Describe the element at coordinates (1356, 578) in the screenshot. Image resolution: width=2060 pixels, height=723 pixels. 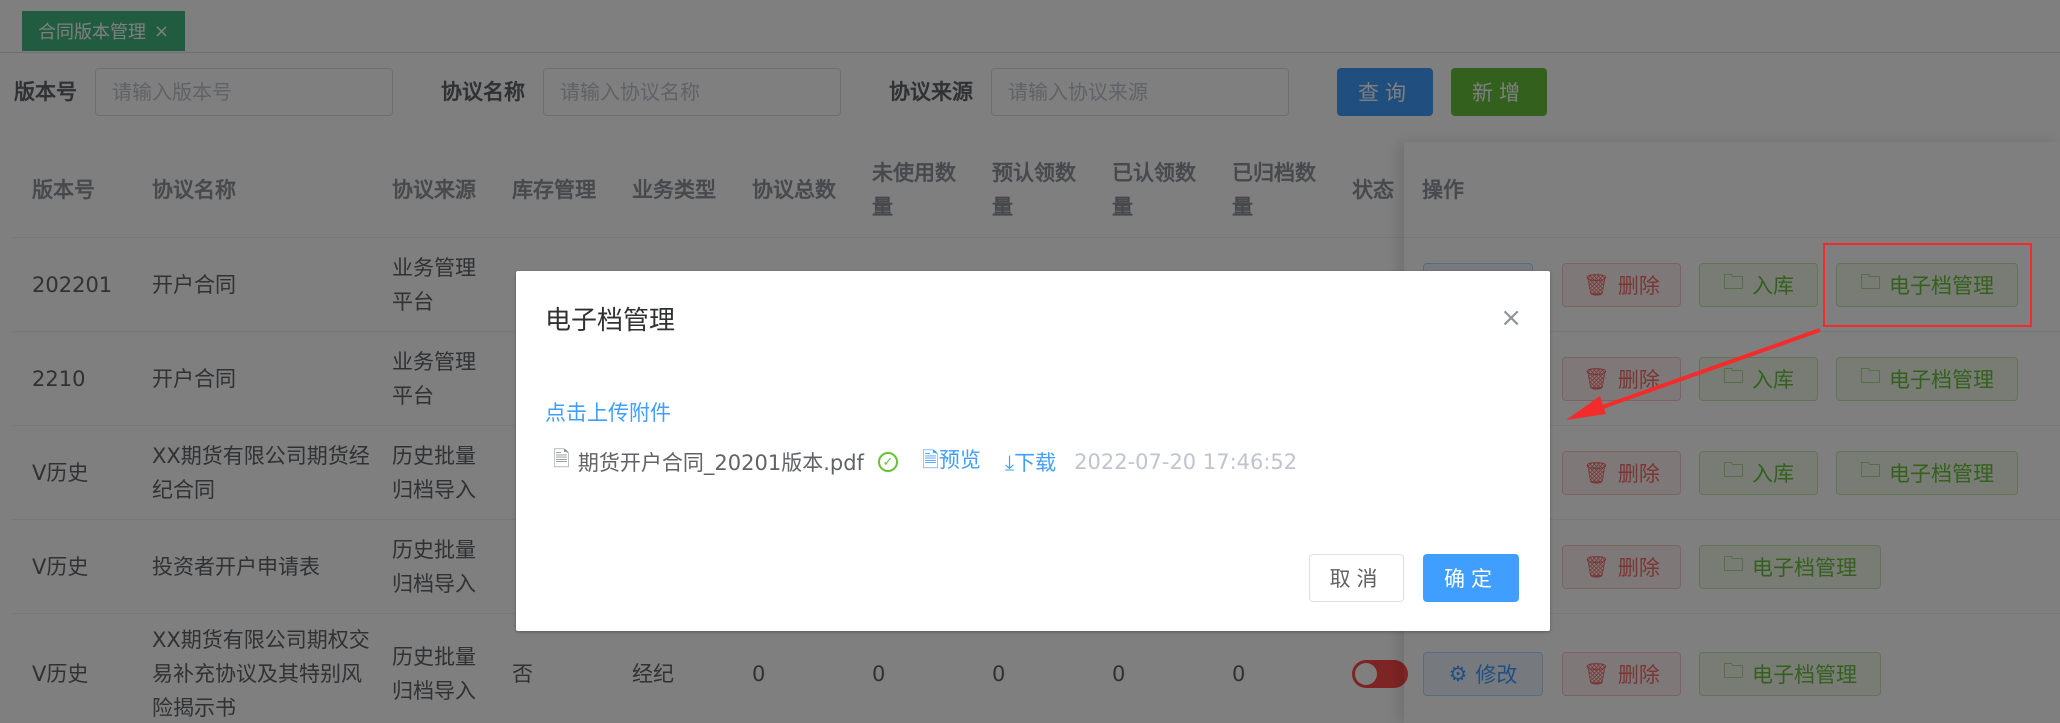
I see `cancel-button: 取消` at that location.